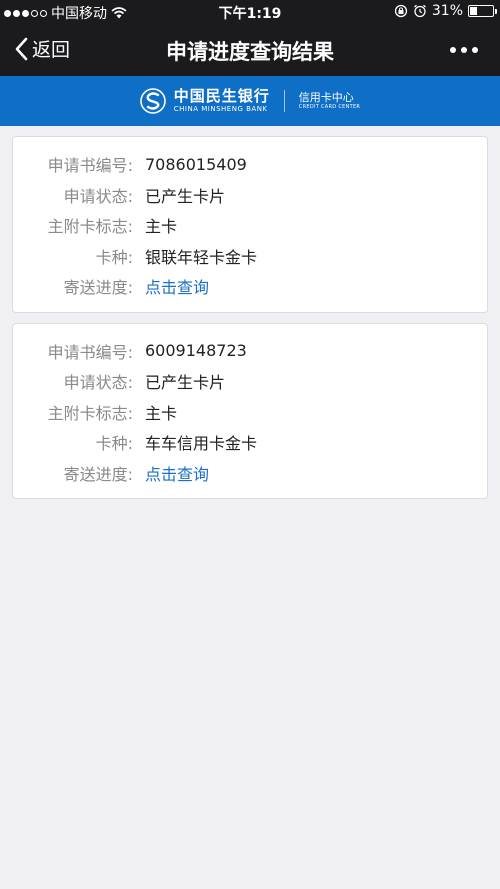 The image size is (500, 889). I want to click on page-title: 申请进度查询结果, so click(250, 52).